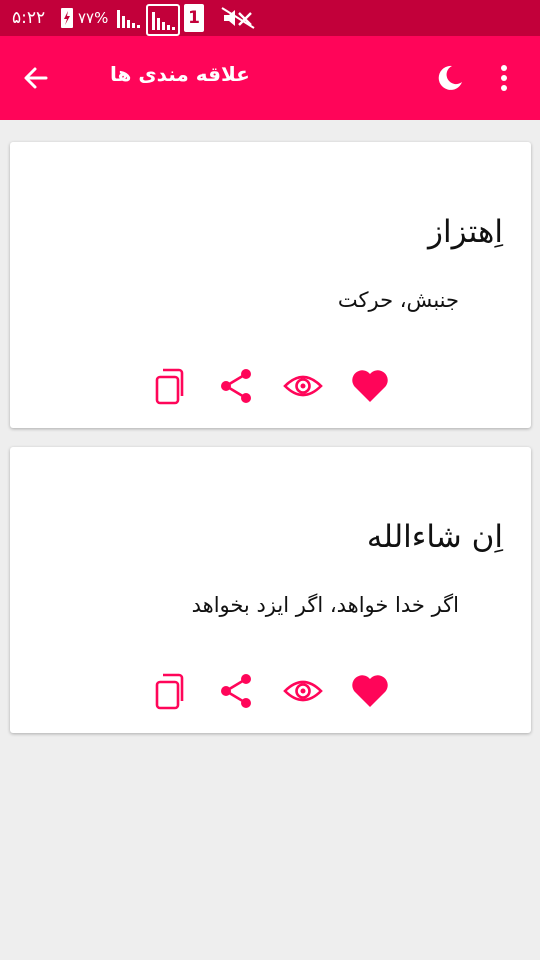  I want to click on card-meaning: اگر خدا خواهد، اگر ایزد بخواهد, so click(325, 605).